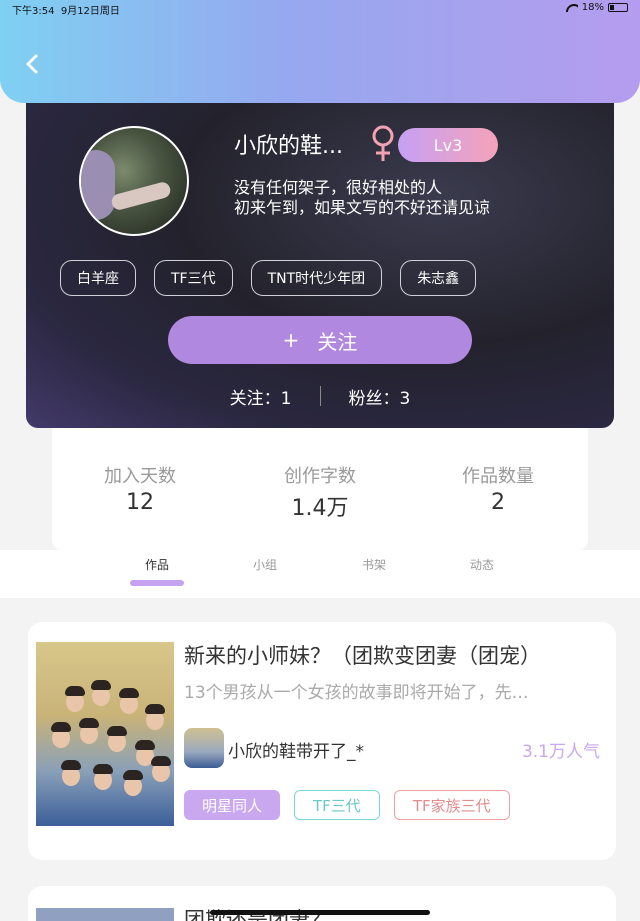  Describe the element at coordinates (316, 278) in the screenshot. I see `profile-tag: TNT时代少年团` at that location.